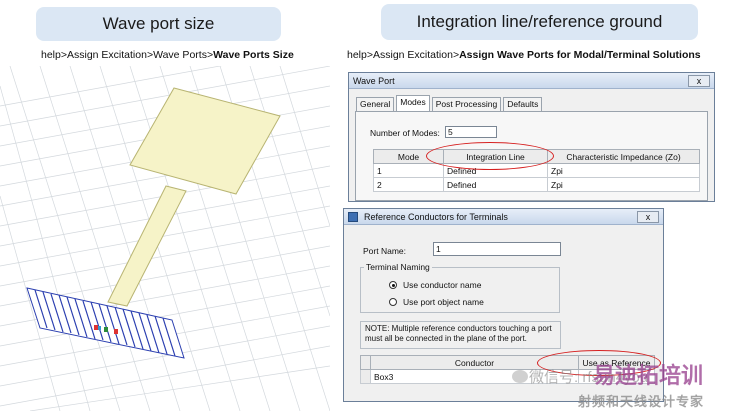 This screenshot has width=731, height=412. I want to click on integration-line-highlight, so click(490, 156).